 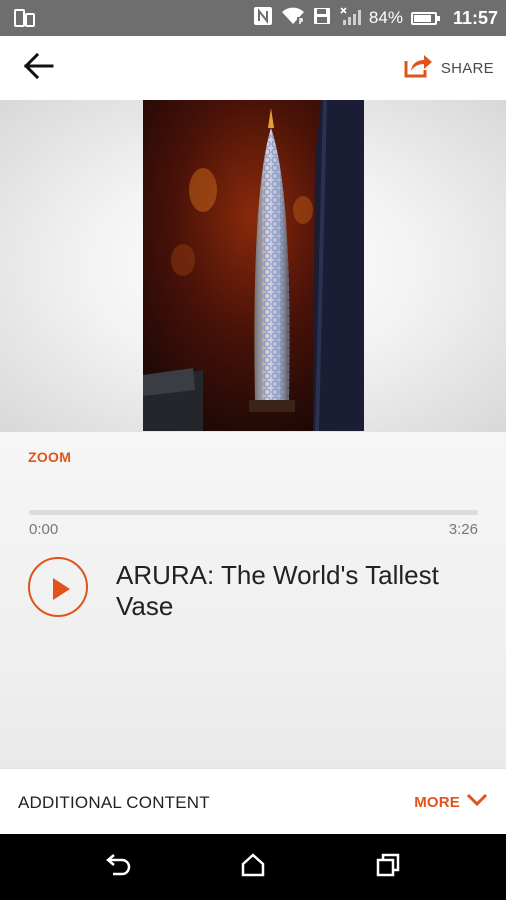 I want to click on back-icon, so click(x=119, y=867).